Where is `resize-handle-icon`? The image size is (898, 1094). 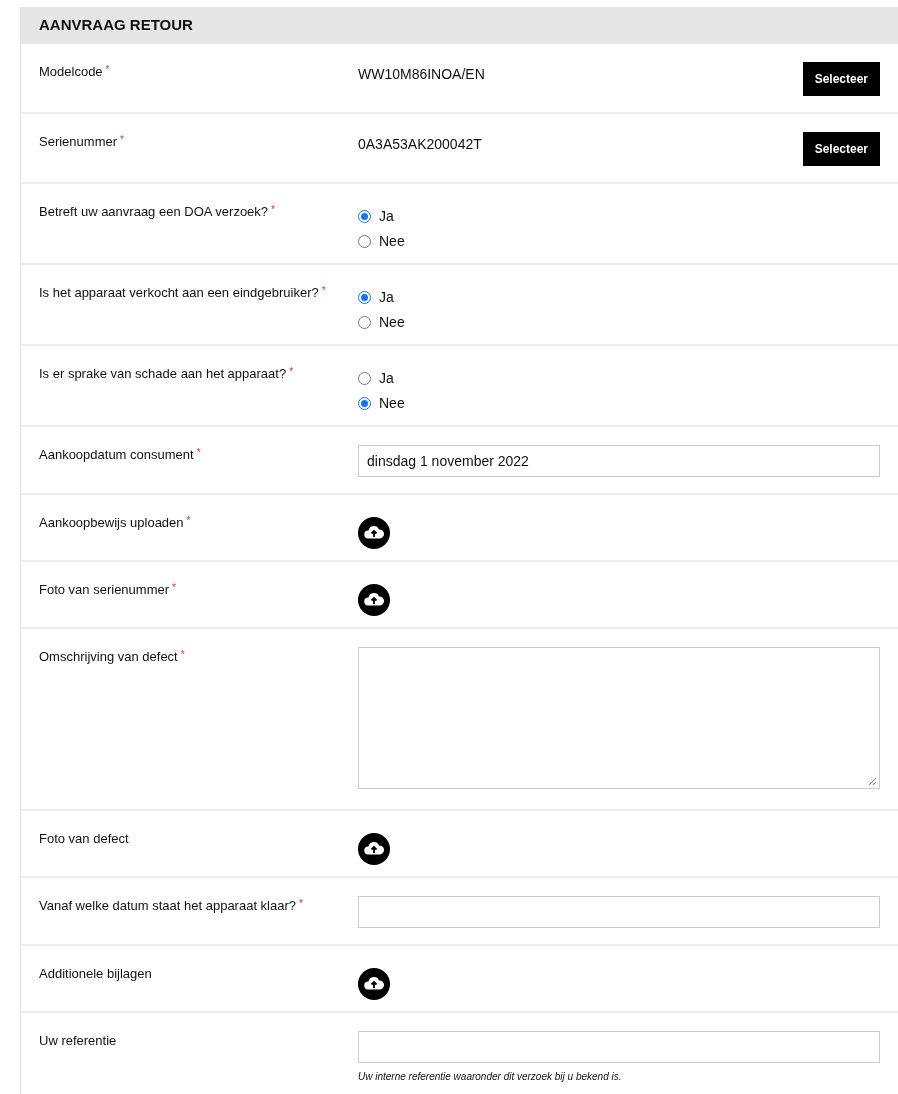 resize-handle-icon is located at coordinates (872, 781).